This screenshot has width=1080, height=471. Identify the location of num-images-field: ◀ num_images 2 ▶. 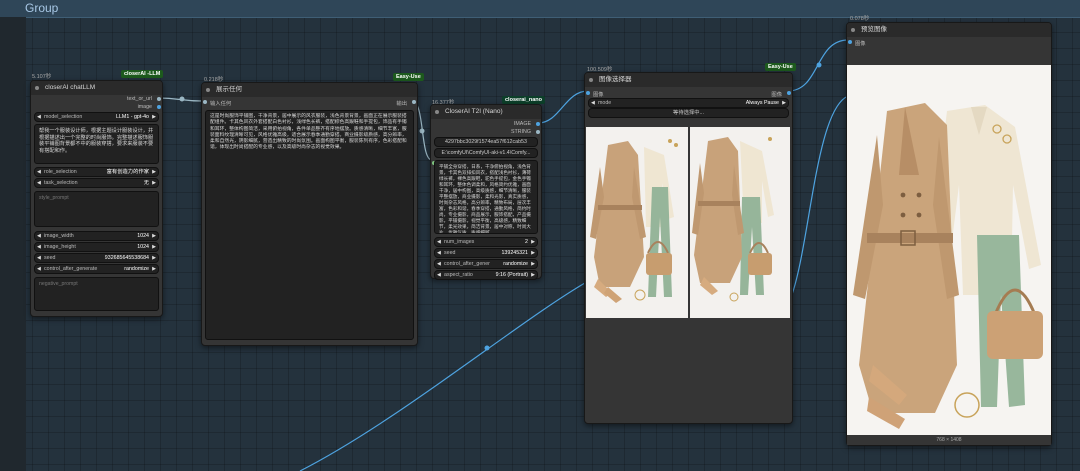
(486, 242).